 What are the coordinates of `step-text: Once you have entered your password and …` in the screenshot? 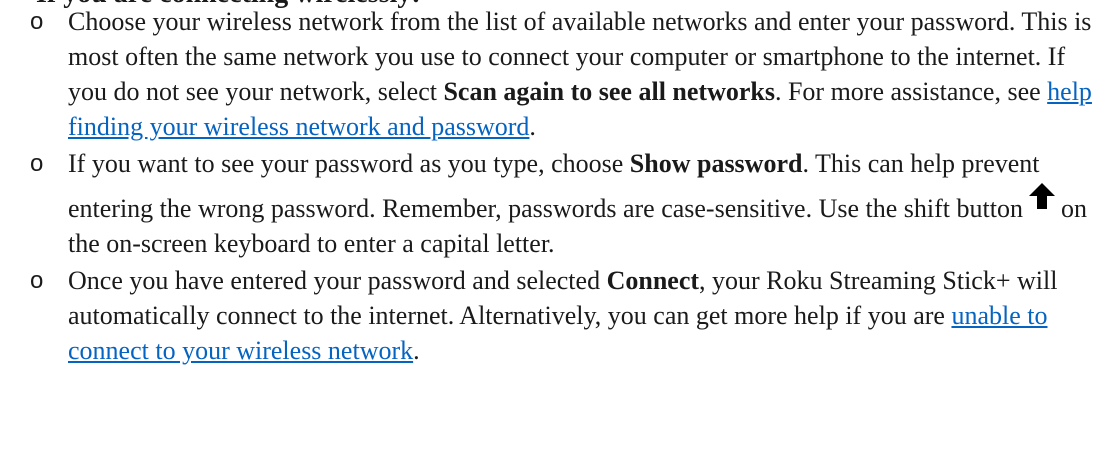 It's located at (337, 280).